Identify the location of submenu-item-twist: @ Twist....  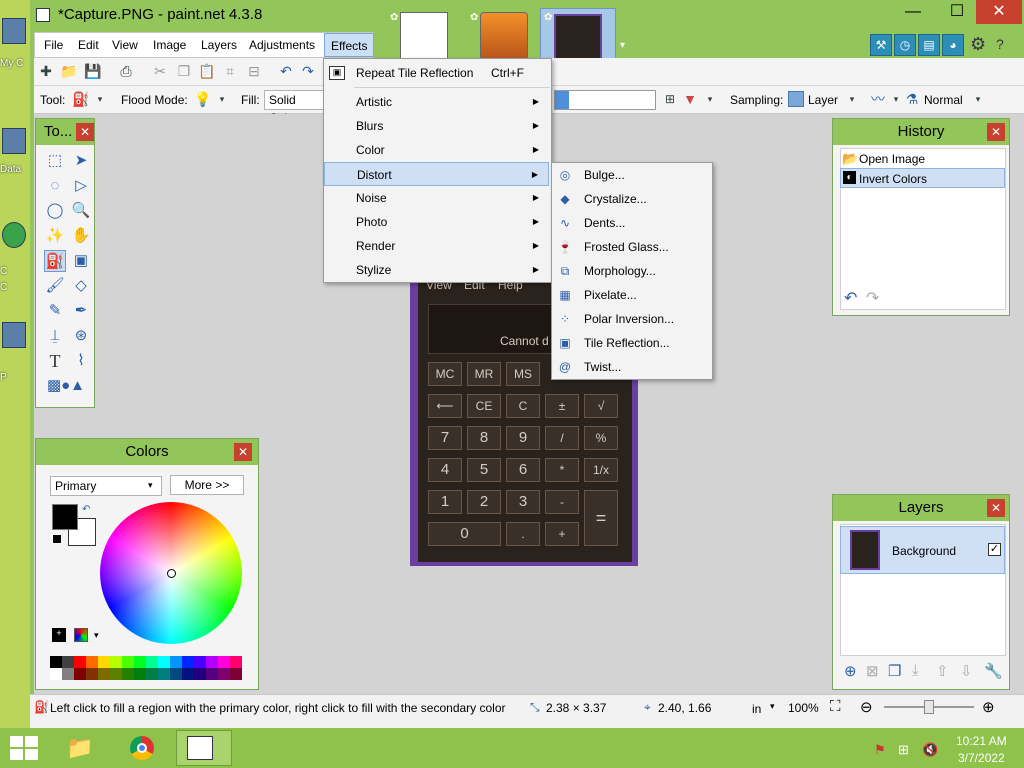
(631, 367).